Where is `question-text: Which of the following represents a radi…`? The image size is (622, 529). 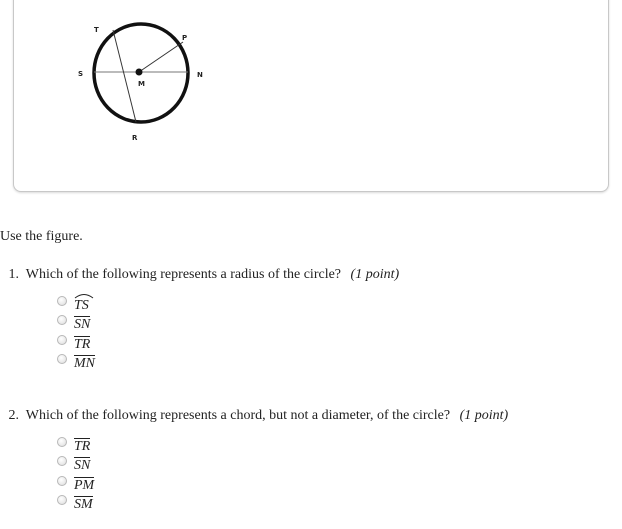
question-text: Which of the following represents a radi… is located at coordinates (183, 274).